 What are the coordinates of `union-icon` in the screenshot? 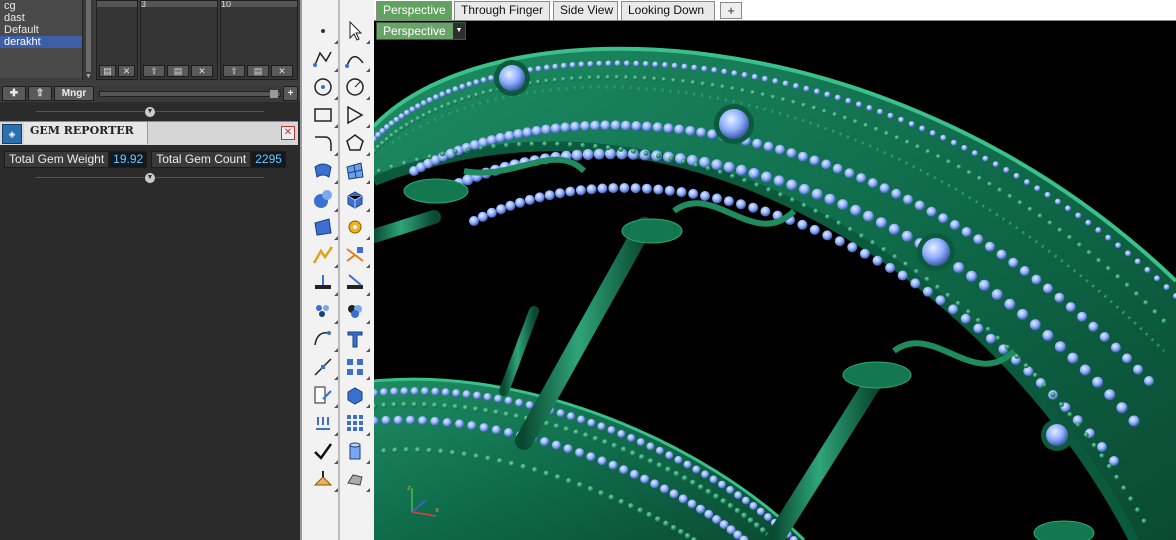 It's located at (356, 283).